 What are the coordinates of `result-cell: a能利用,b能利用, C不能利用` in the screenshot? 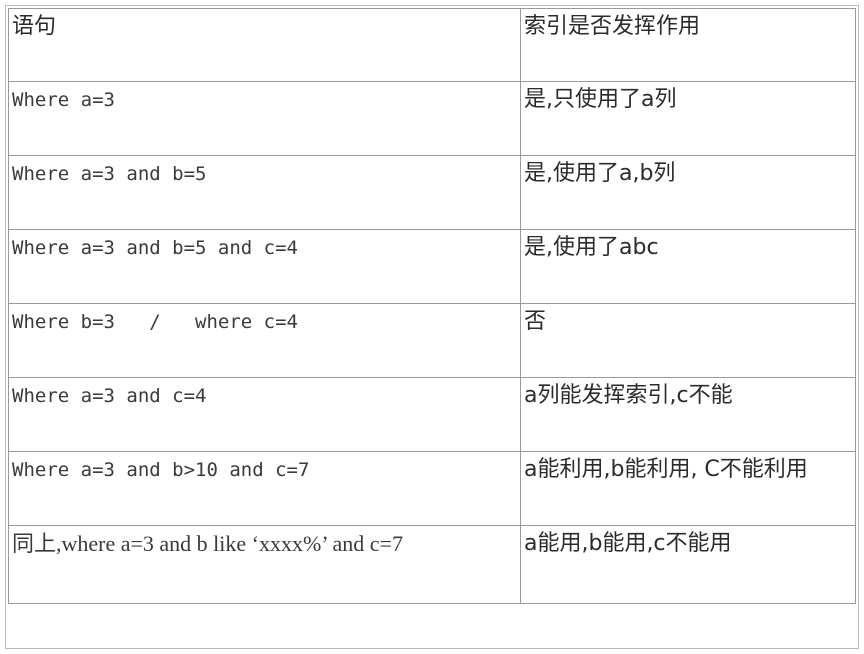 It's located at (688, 489).